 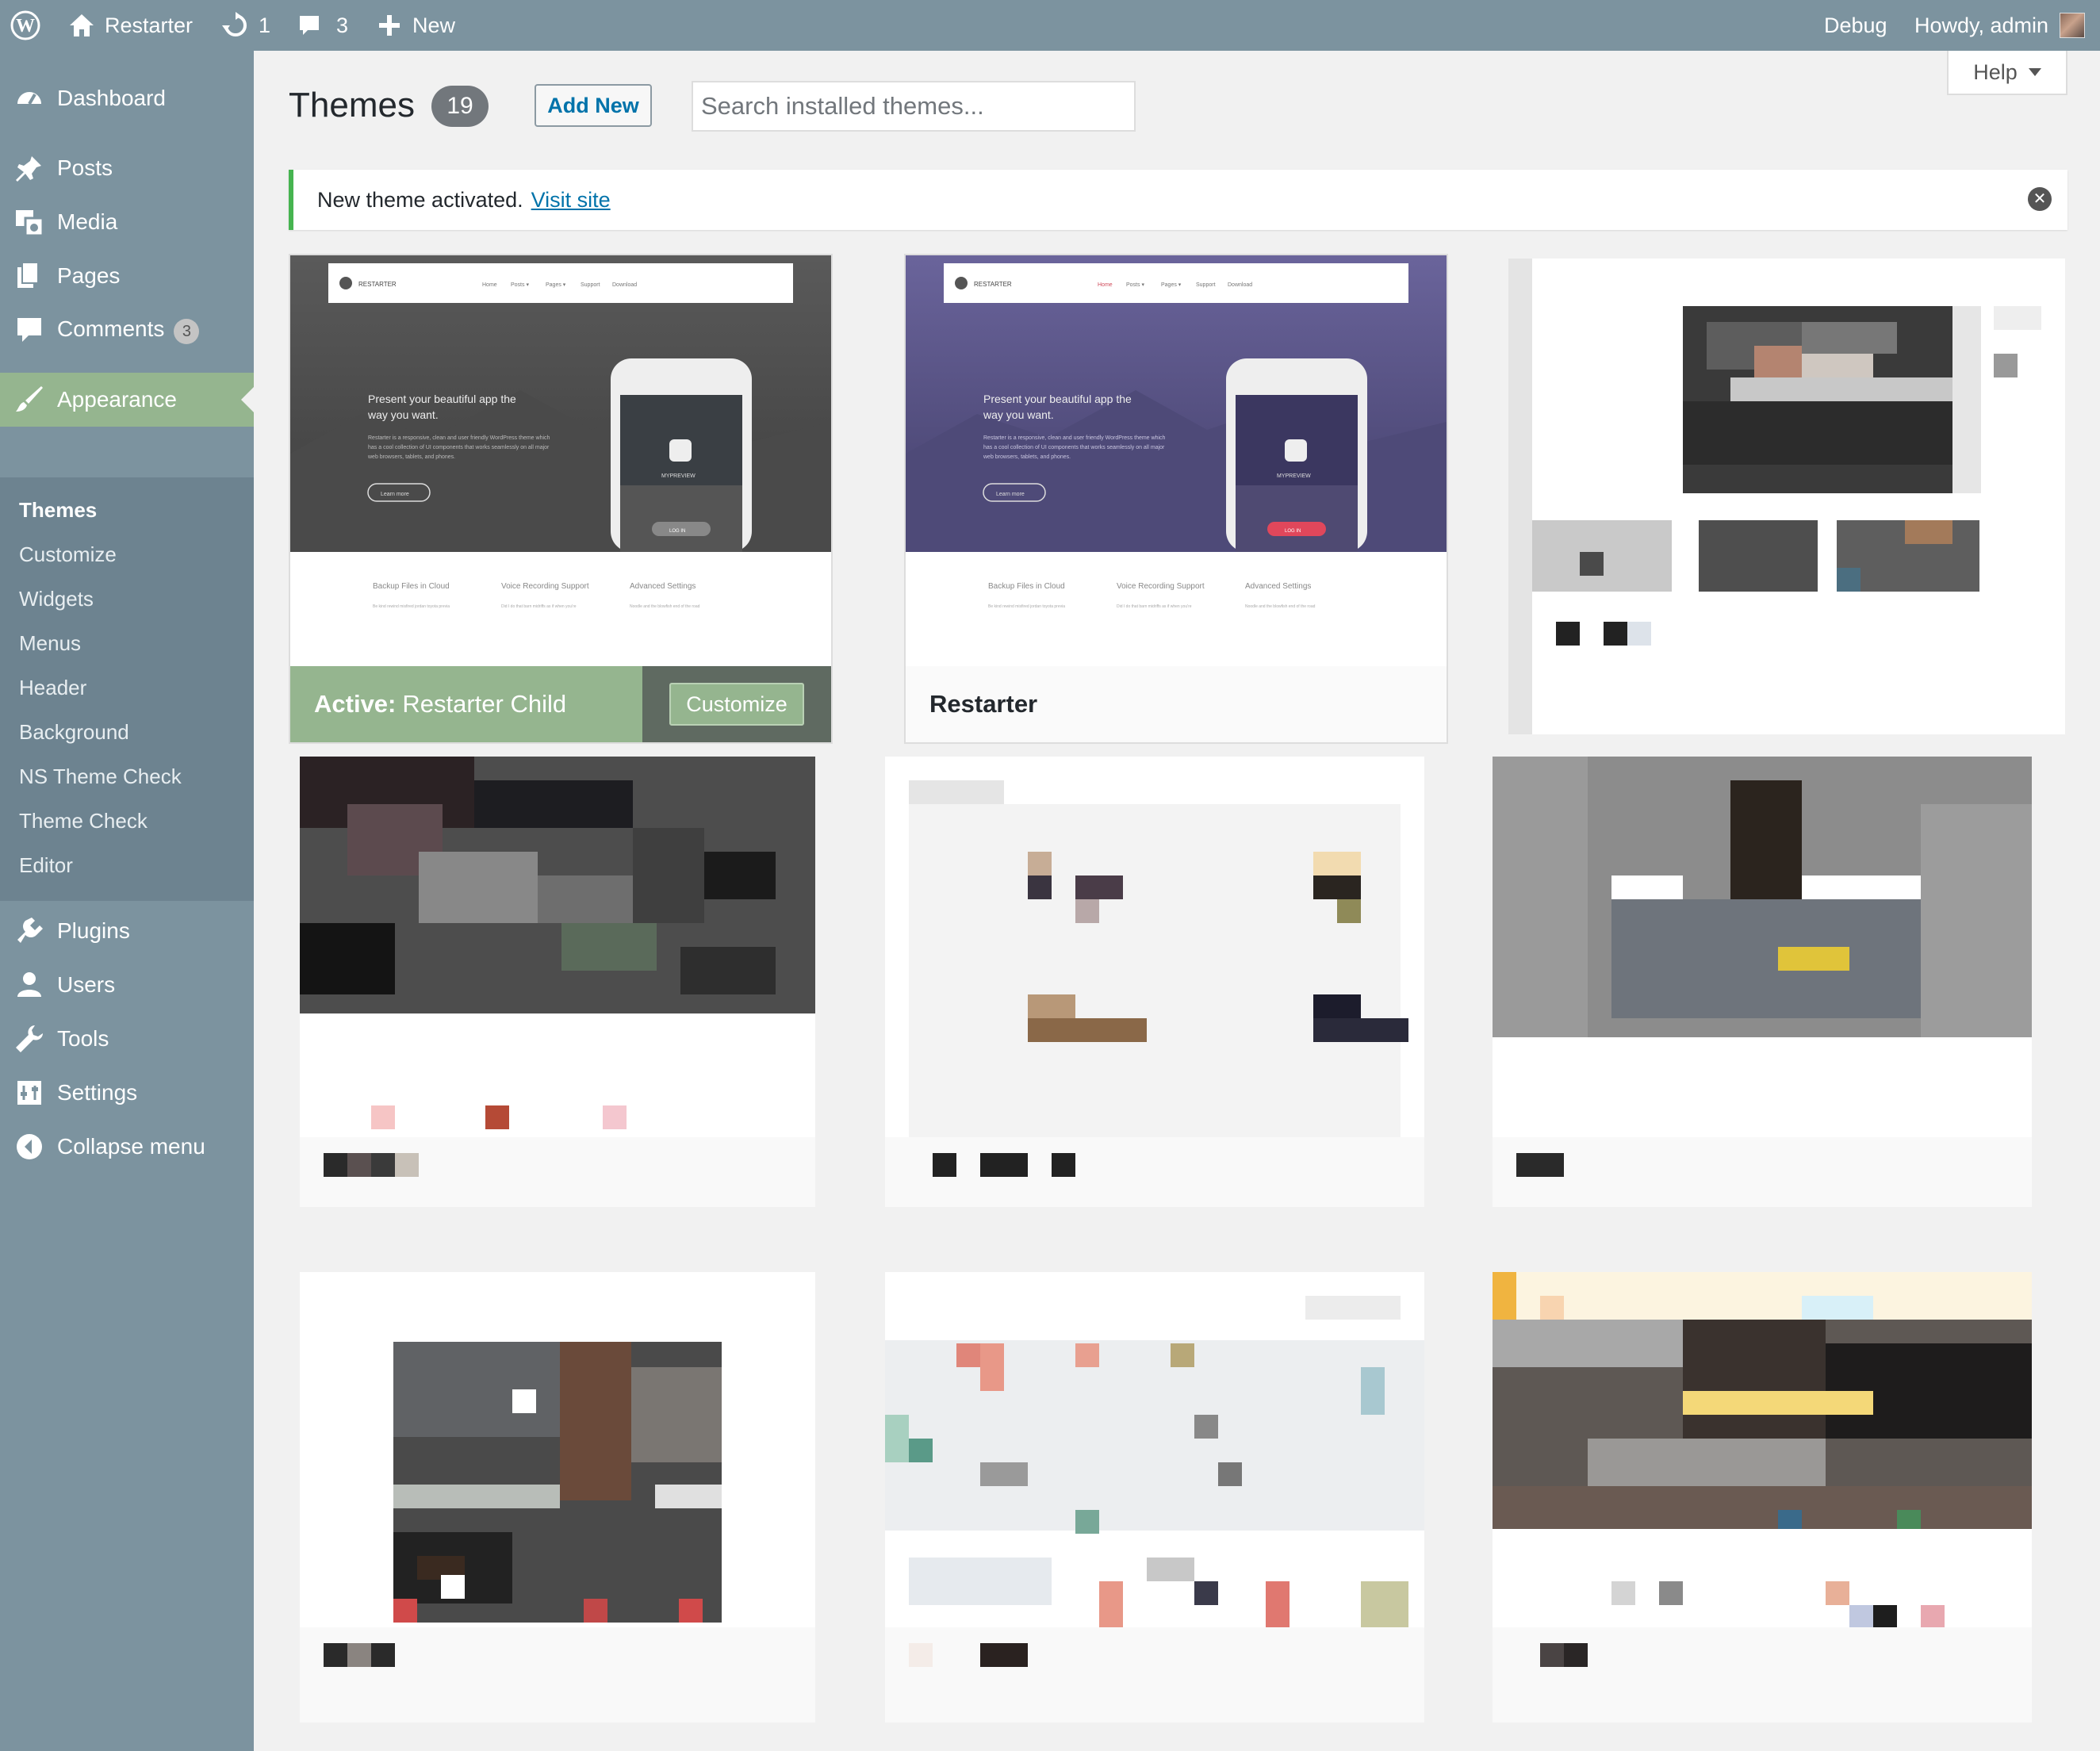 What do you see at coordinates (97, 1092) in the screenshot?
I see `sidebar-item-label: Settings` at bounding box center [97, 1092].